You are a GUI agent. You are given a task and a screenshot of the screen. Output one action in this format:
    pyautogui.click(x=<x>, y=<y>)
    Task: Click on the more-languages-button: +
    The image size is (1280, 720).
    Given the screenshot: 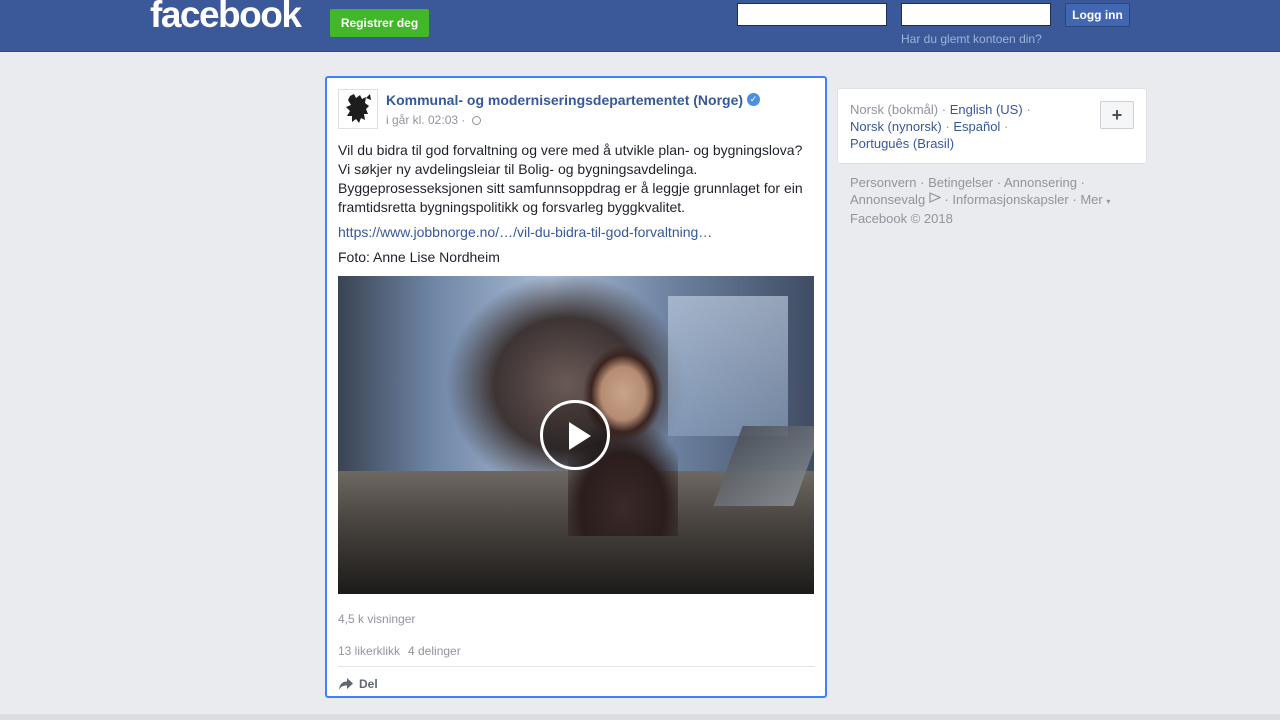 What is the action you would take?
    pyautogui.click(x=1117, y=115)
    